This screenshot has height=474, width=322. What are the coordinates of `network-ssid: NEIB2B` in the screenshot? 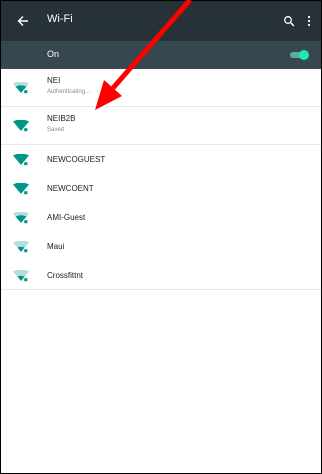 It's located at (61, 118).